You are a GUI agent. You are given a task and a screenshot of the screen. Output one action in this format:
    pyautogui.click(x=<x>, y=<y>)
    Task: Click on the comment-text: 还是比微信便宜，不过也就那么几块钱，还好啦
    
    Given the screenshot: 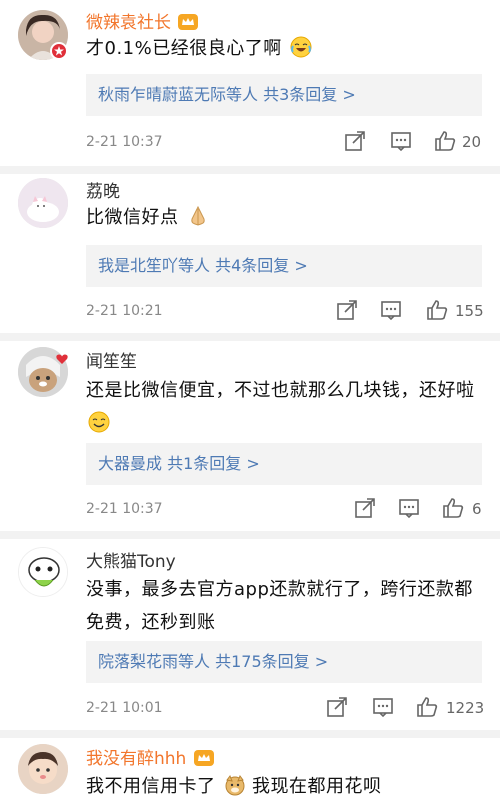 What is the action you would take?
    pyautogui.click(x=282, y=407)
    